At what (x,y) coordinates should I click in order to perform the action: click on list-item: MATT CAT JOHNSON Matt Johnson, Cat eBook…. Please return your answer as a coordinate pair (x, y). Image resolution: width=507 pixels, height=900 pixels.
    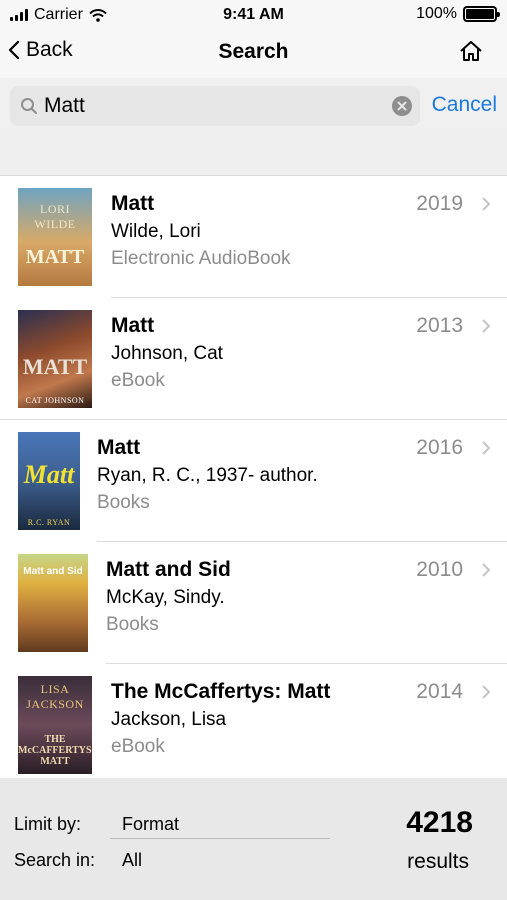
    Looking at the image, I should click on (253, 359).